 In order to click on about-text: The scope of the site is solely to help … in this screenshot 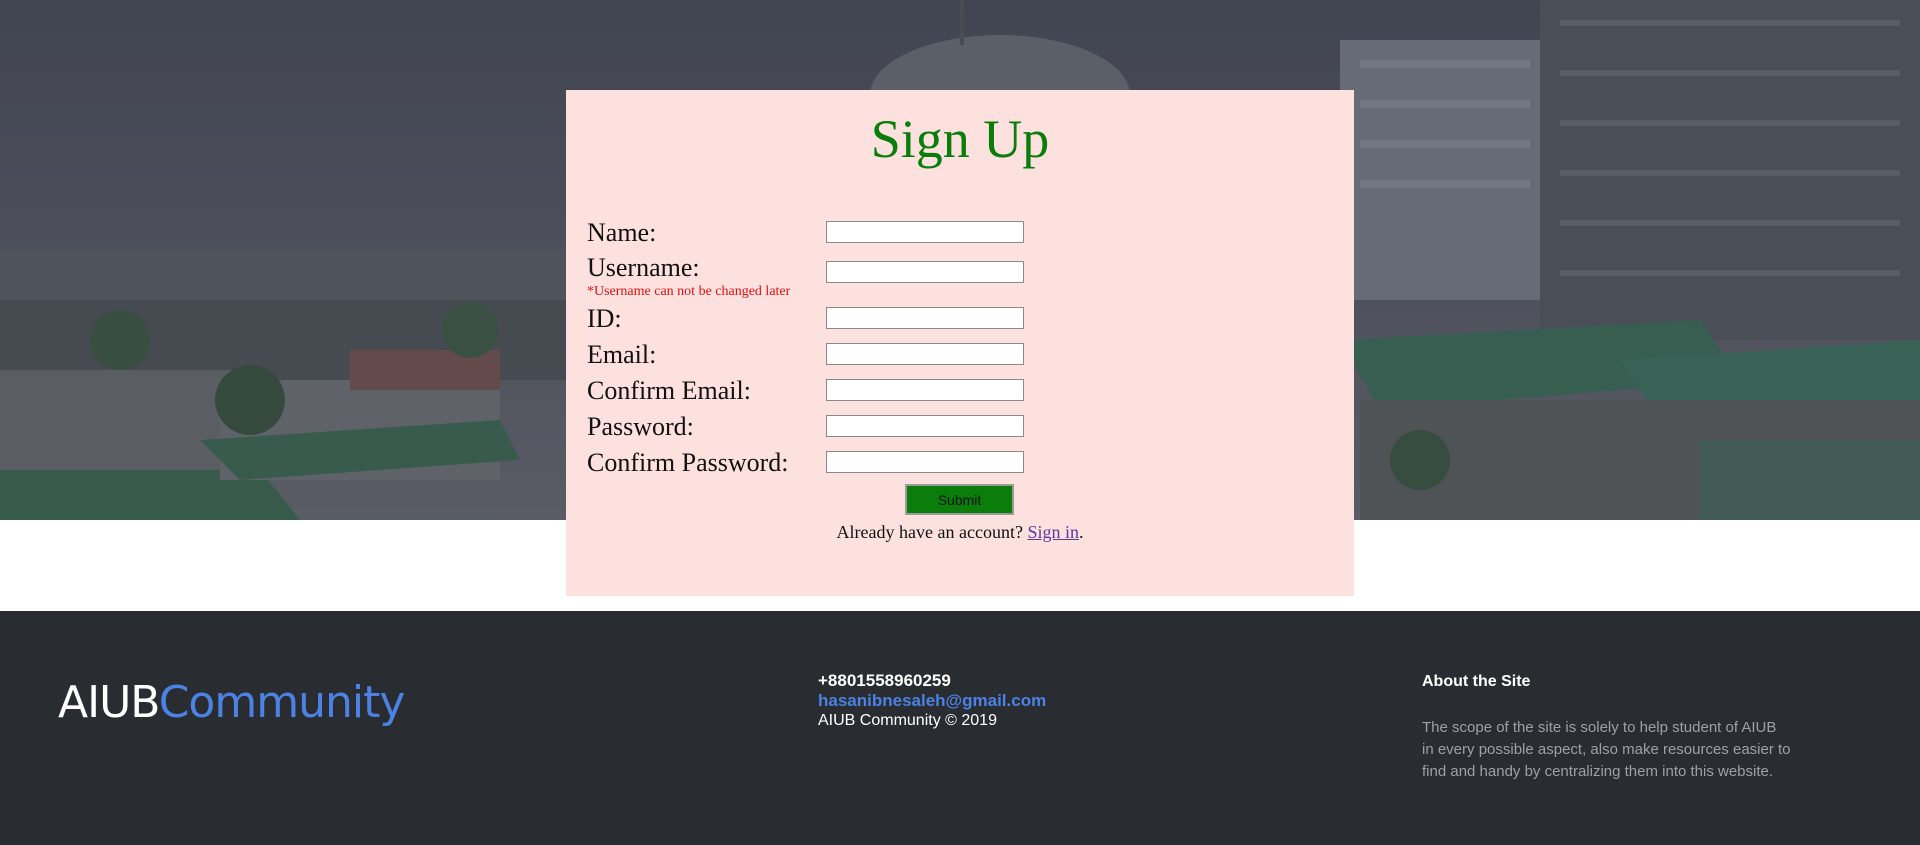, I will do `click(1606, 749)`.